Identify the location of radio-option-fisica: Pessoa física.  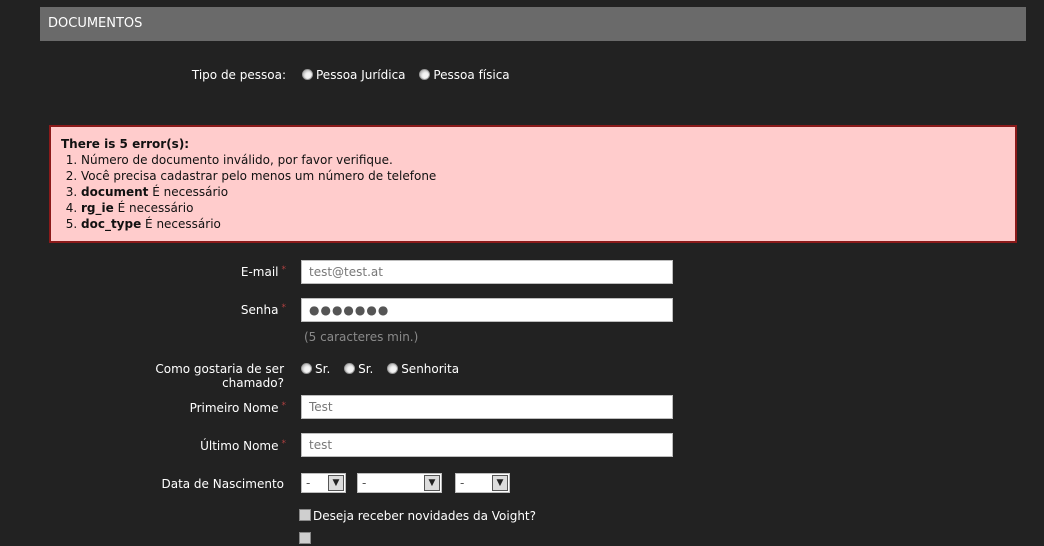
(464, 75).